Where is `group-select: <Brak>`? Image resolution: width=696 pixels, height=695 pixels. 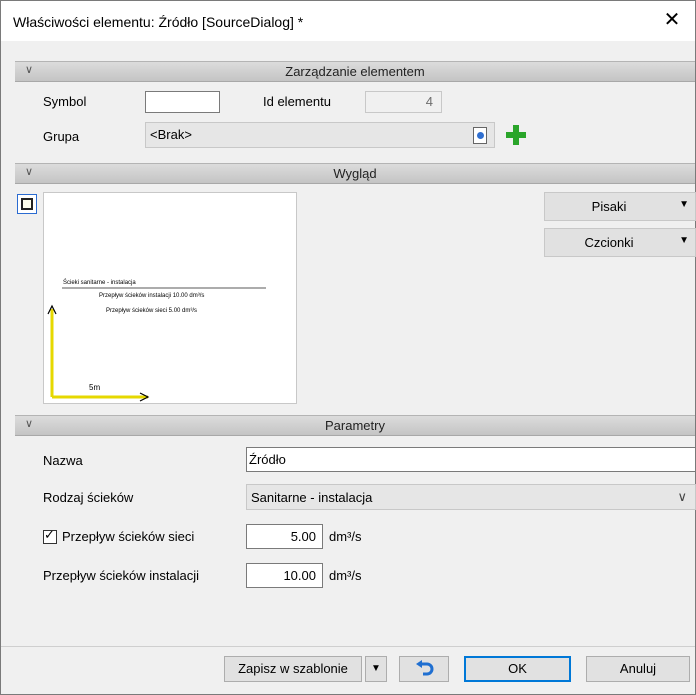 group-select: <Brak> is located at coordinates (320, 135).